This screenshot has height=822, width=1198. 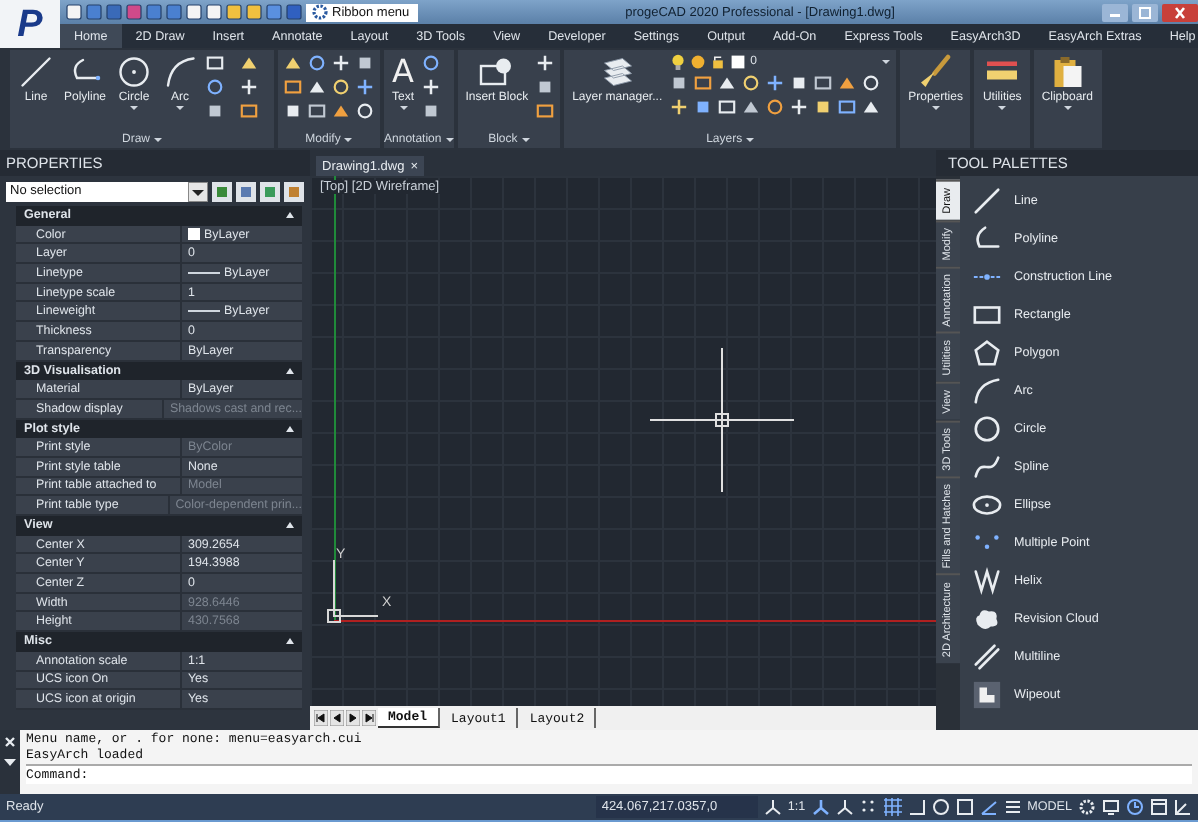 I want to click on clock-icon, so click(x=1135, y=807).